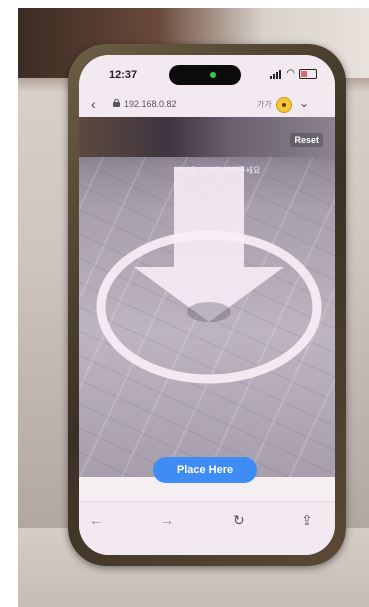  What do you see at coordinates (150, 104) in the screenshot?
I see `url-text: 192.168.0.82` at bounding box center [150, 104].